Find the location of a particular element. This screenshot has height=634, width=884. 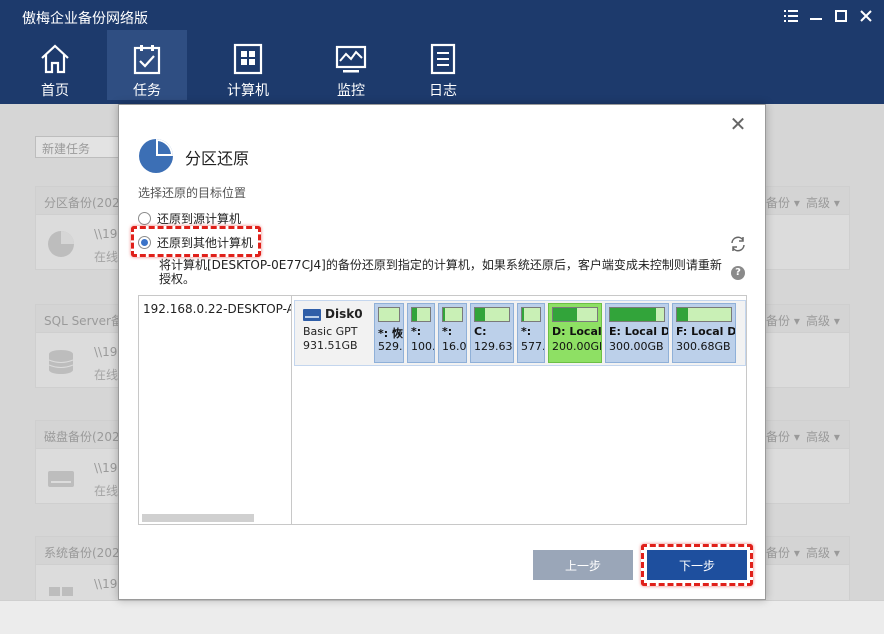

partition-size: 300.68GB N is located at coordinates (706, 346).